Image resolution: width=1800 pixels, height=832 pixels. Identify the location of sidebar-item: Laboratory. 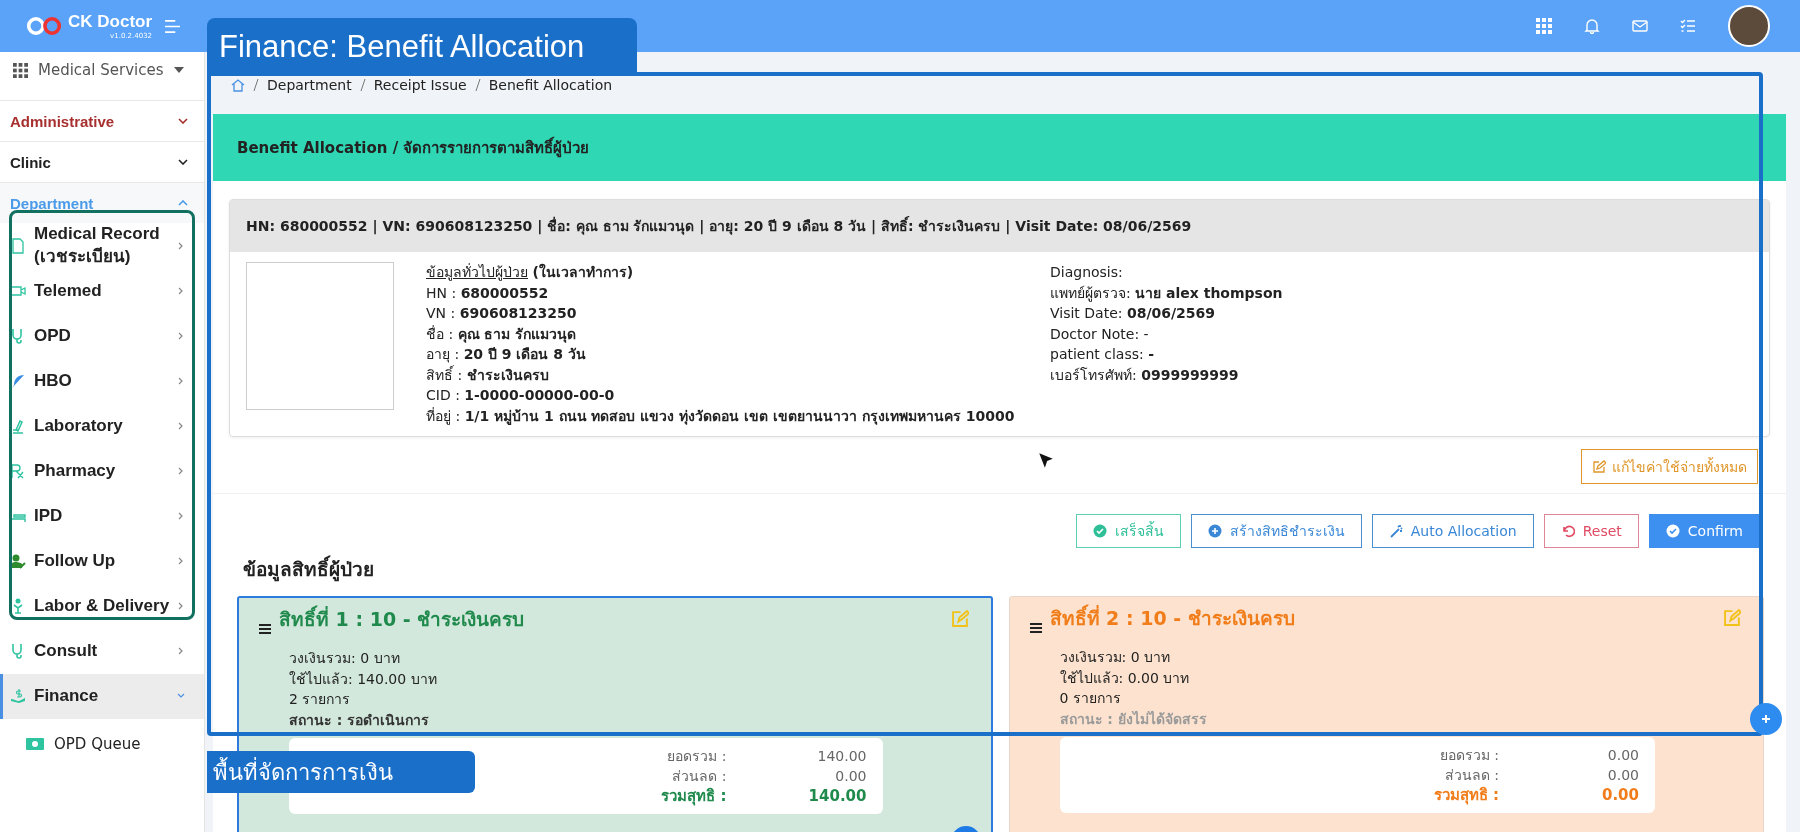
(102, 426).